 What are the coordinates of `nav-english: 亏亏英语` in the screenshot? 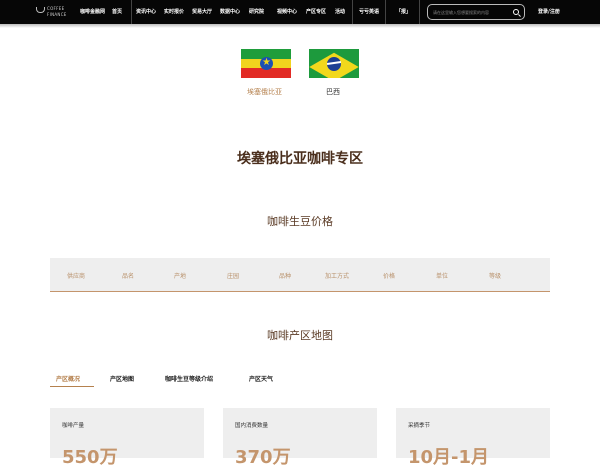 It's located at (369, 12).